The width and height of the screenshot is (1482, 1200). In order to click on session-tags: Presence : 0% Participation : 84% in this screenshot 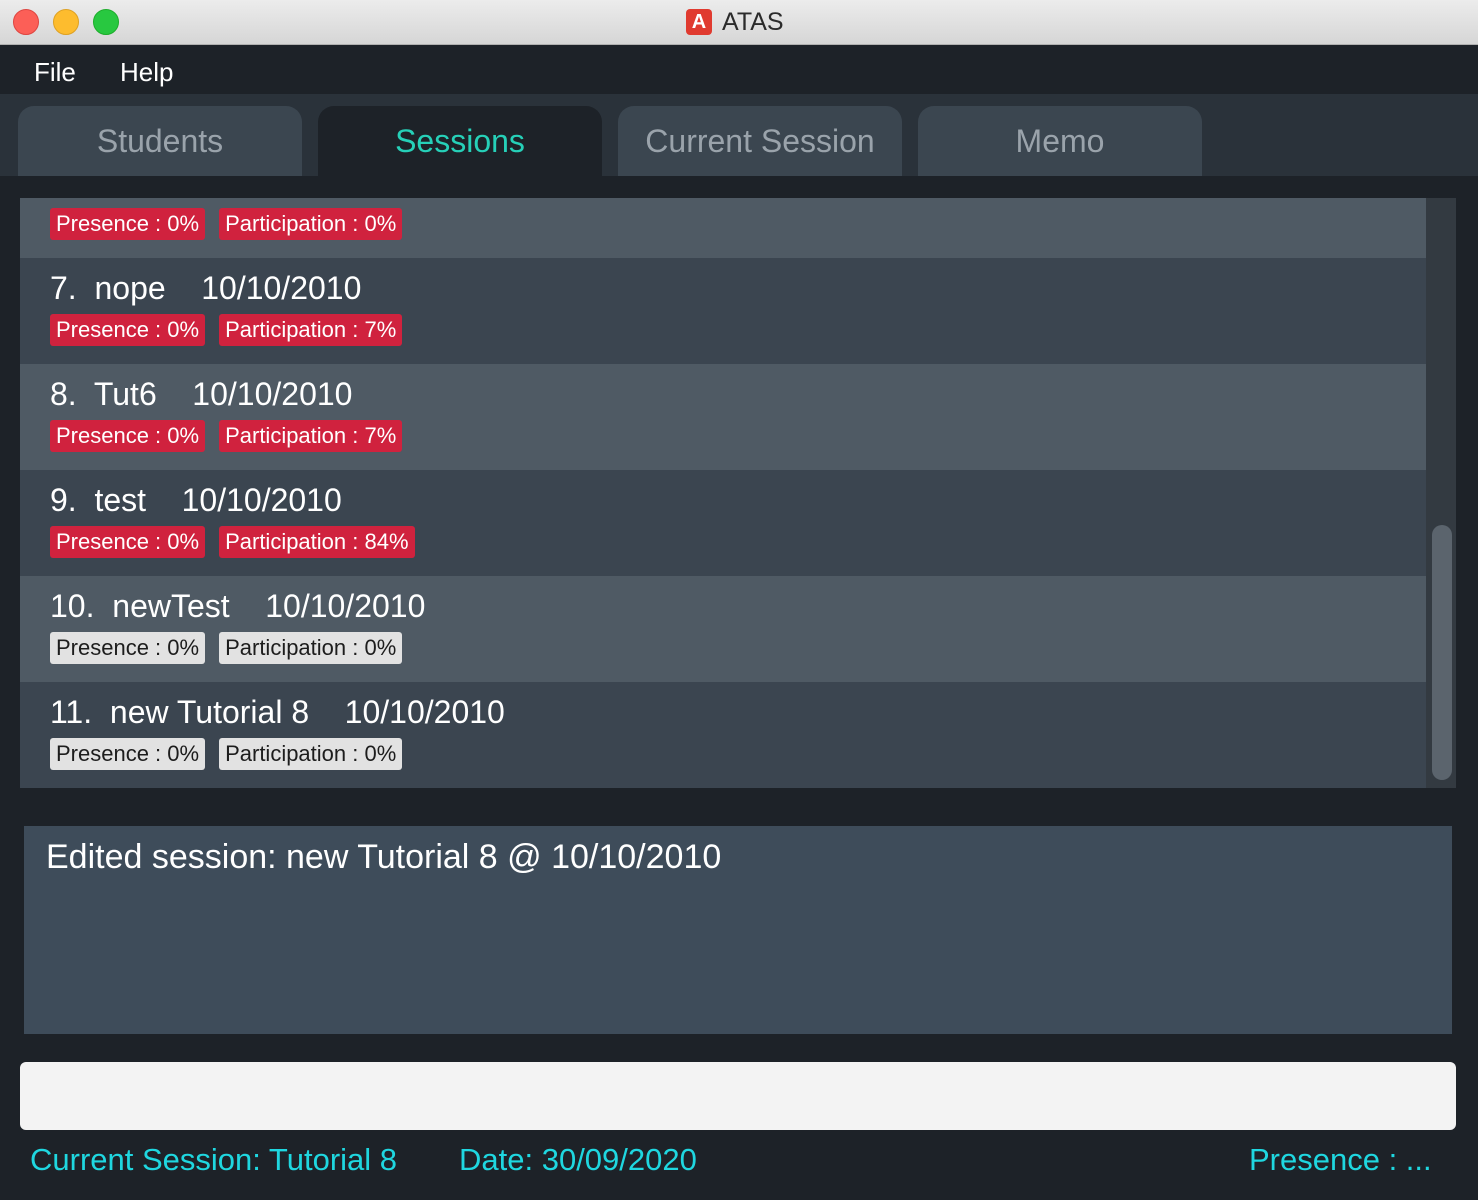, I will do `click(232, 542)`.